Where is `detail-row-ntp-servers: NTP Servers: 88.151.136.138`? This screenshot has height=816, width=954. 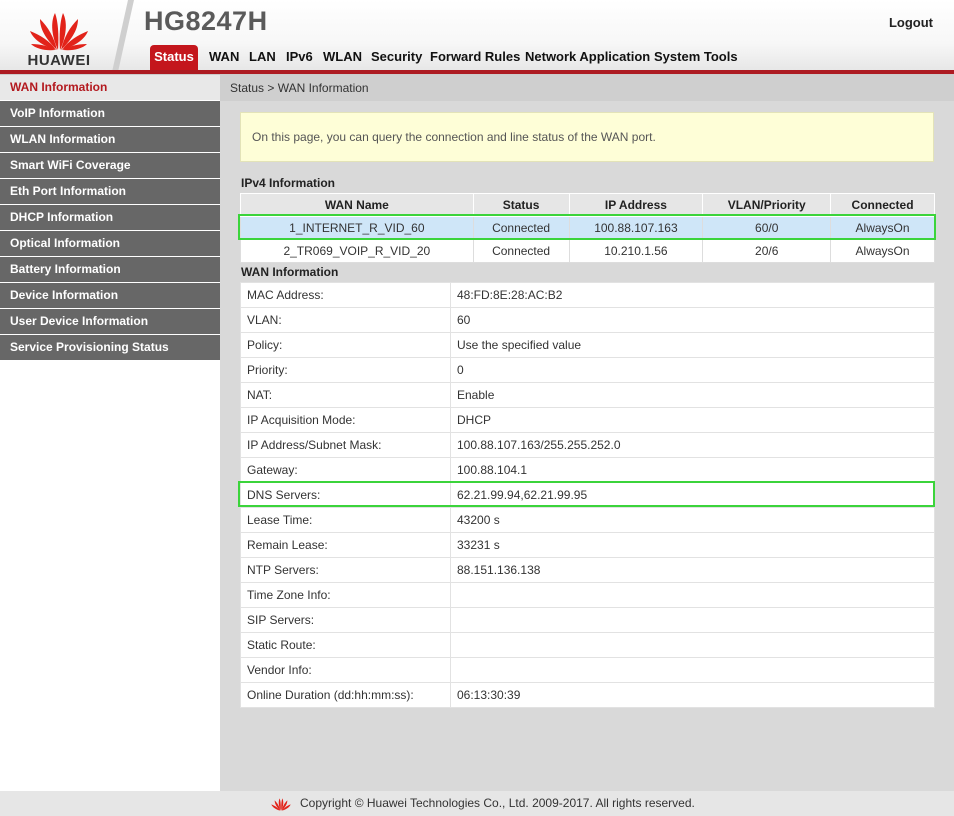 detail-row-ntp-servers: NTP Servers: 88.151.136.138 is located at coordinates (587, 570).